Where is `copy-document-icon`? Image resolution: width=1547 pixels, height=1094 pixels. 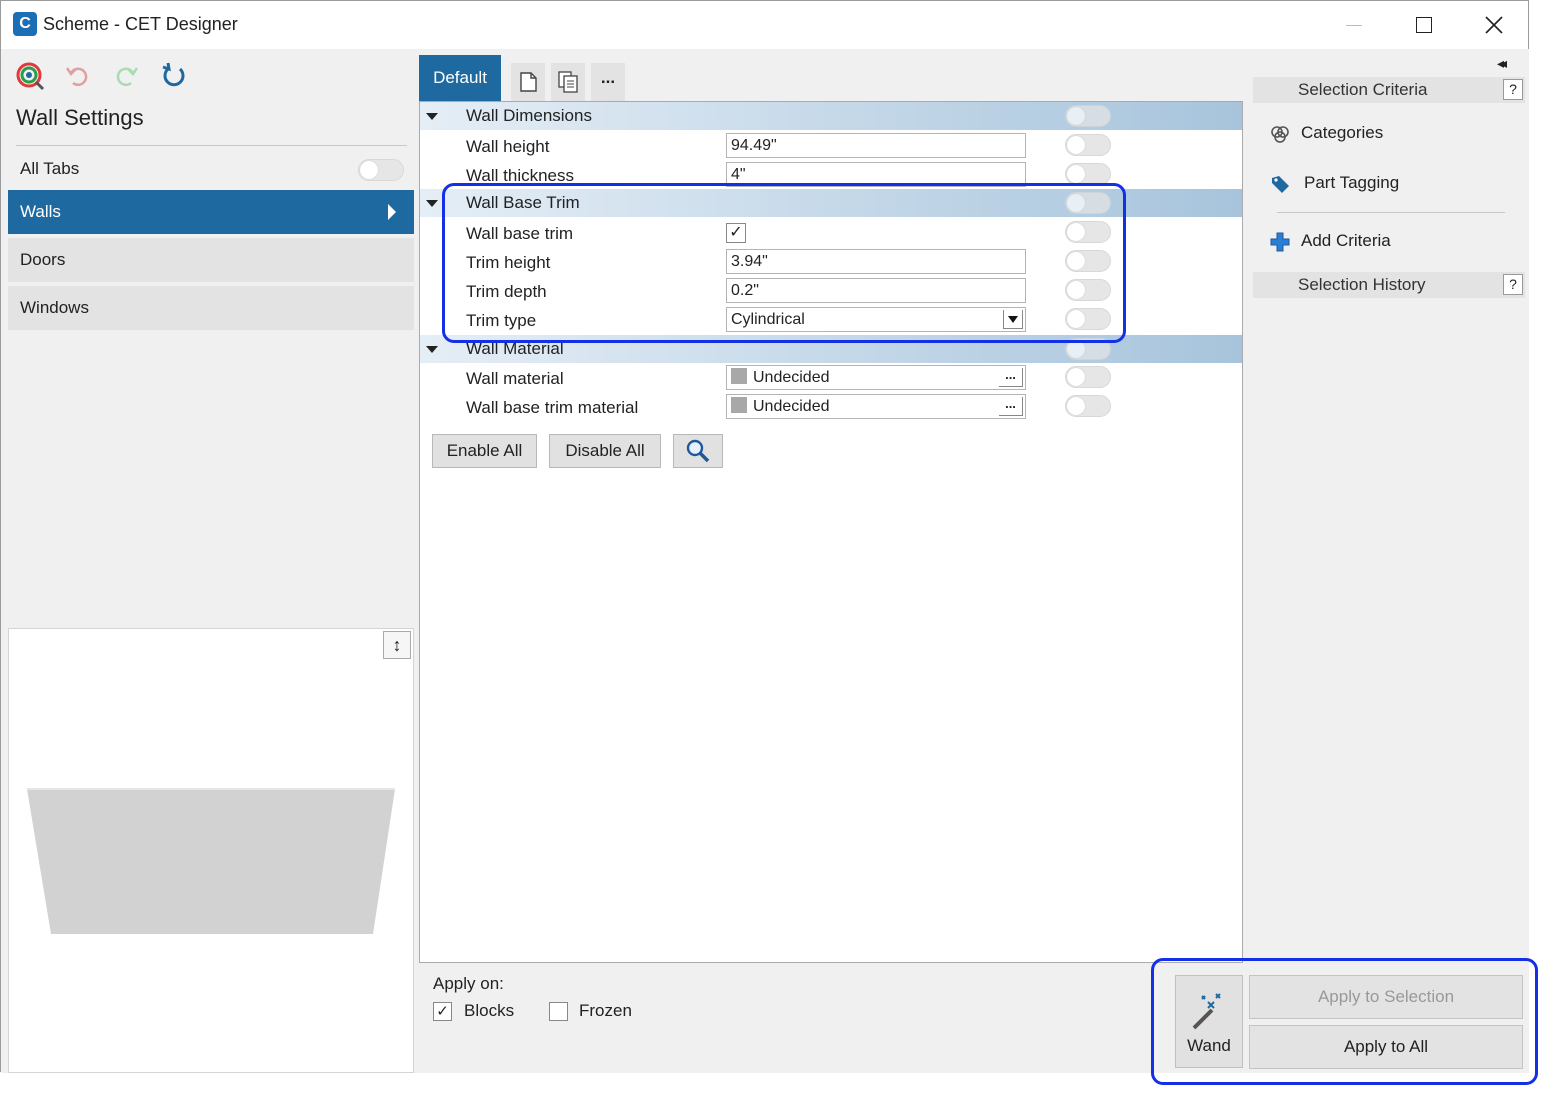
copy-document-icon is located at coordinates (568, 82).